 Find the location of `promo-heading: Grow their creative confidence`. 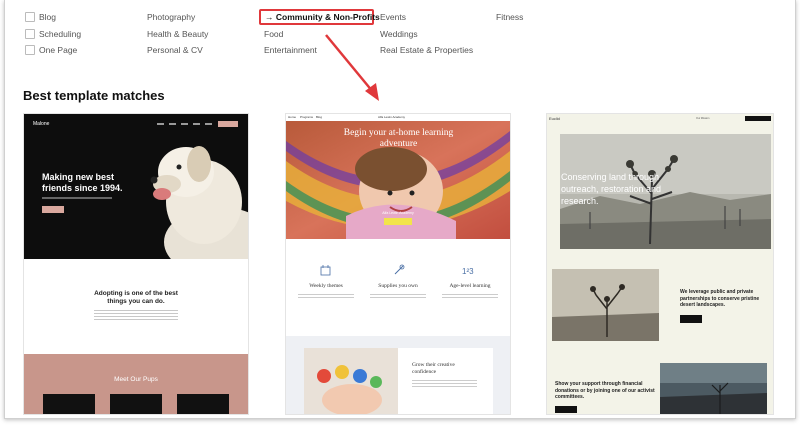

promo-heading: Grow their creative confidence is located at coordinates (433, 368).